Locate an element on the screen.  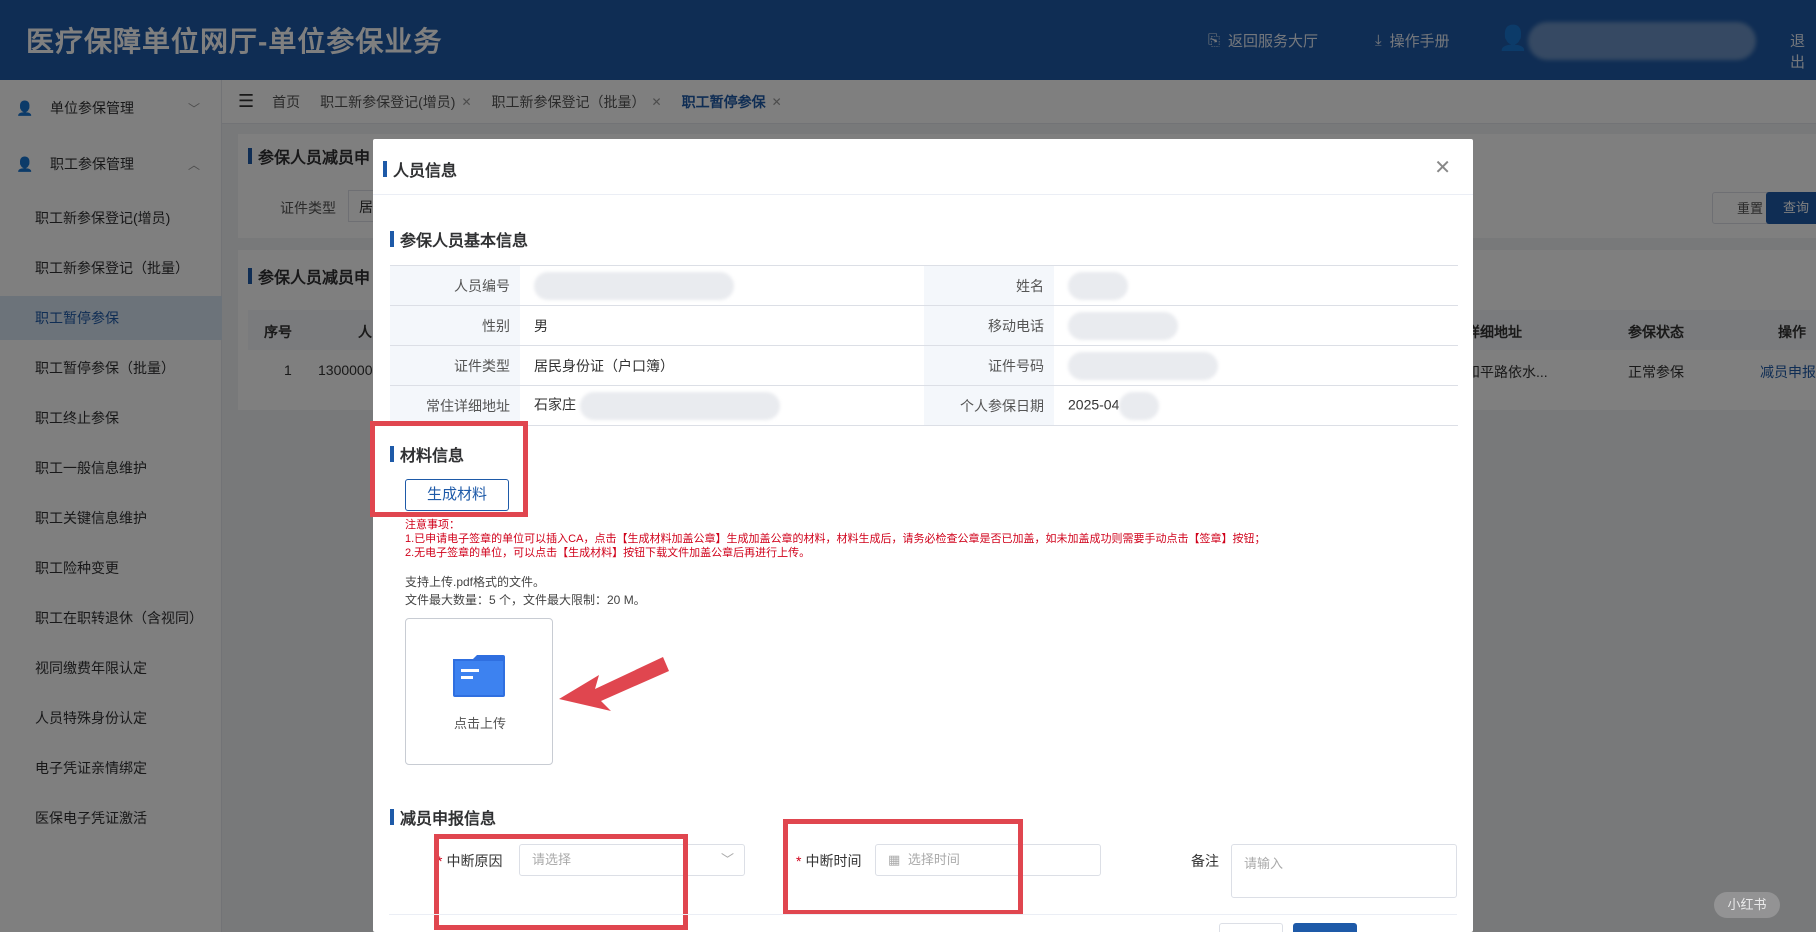
upload-area: 点击上传 is located at coordinates (479, 691).